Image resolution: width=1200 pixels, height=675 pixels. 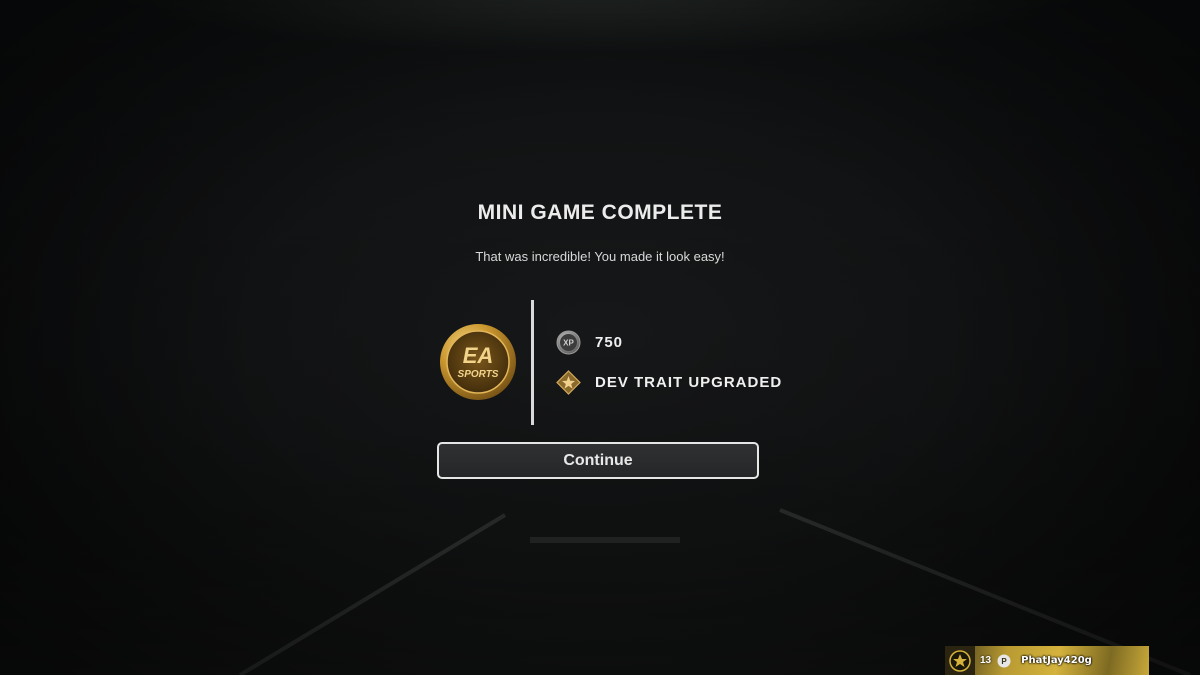 I want to click on svg-text: EA, so click(x=478, y=355).